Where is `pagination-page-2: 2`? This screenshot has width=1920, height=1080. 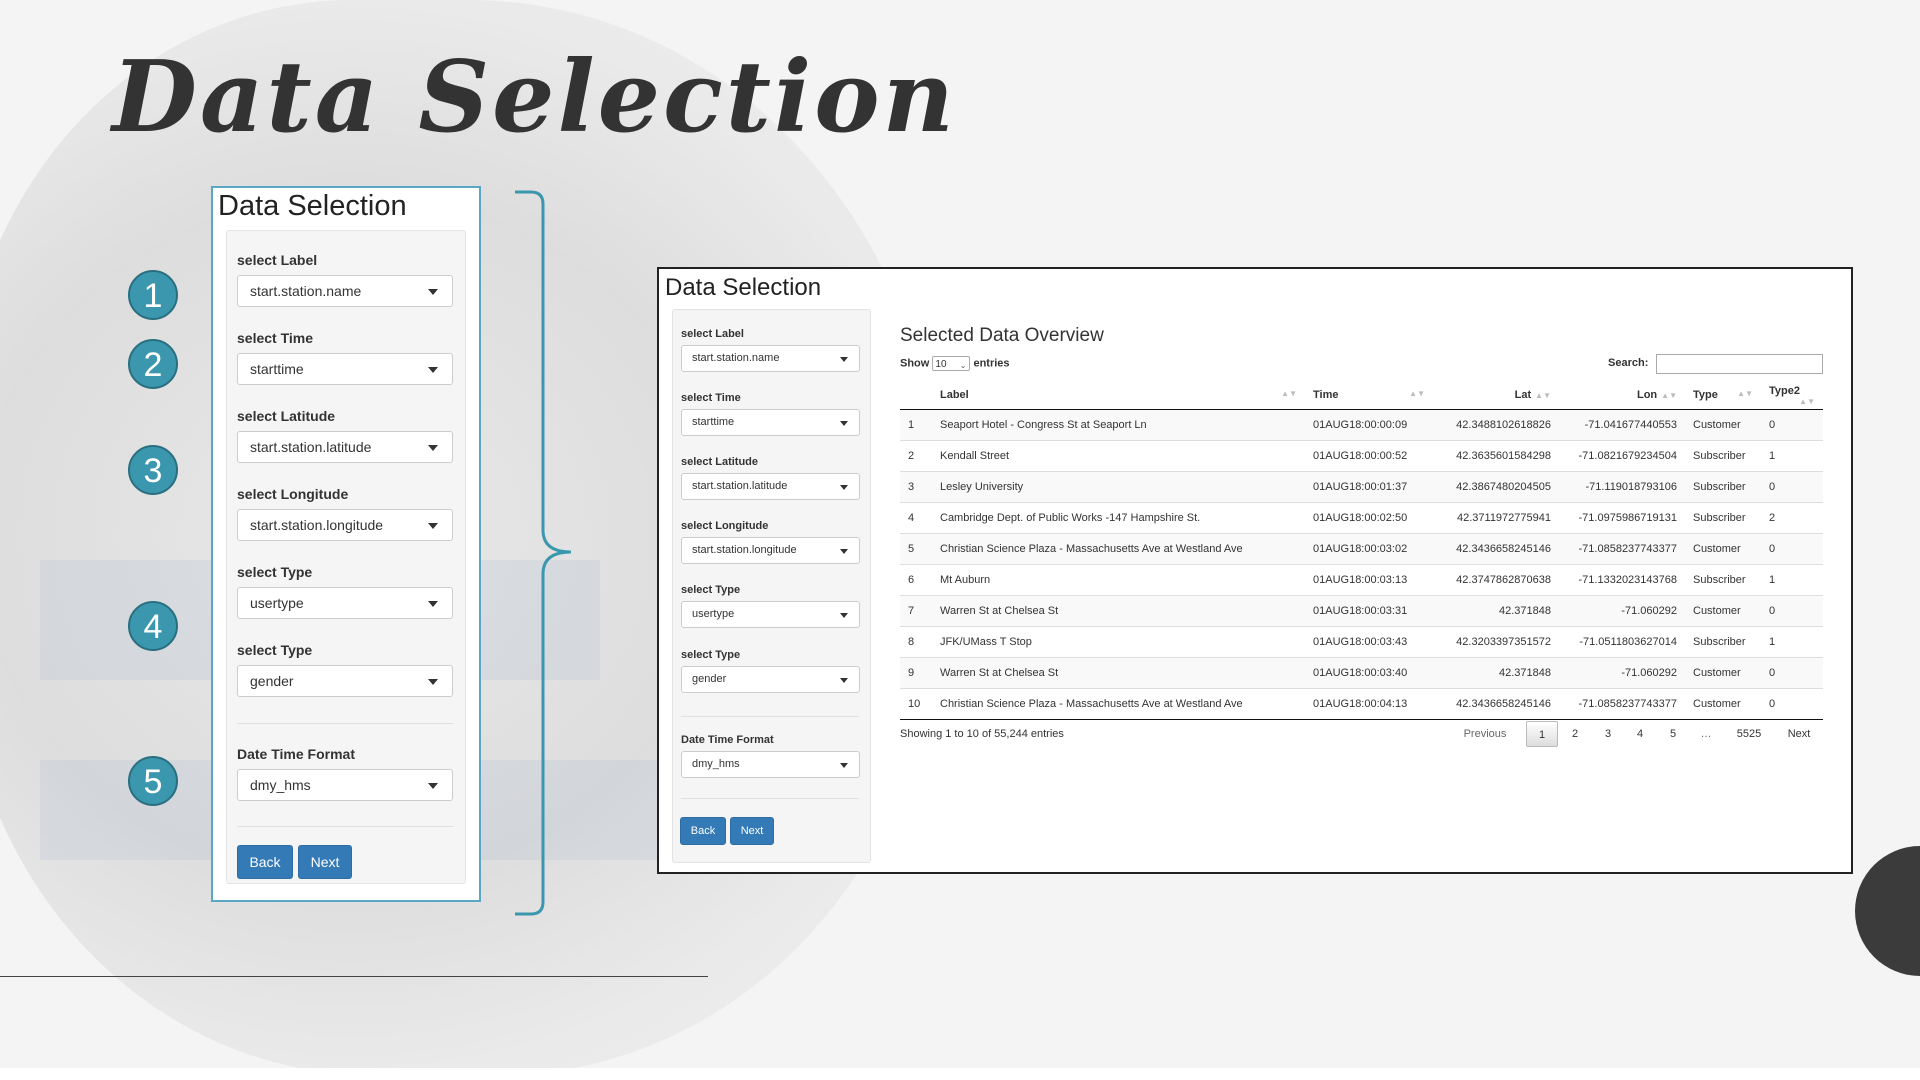 pagination-page-2: 2 is located at coordinates (1575, 734).